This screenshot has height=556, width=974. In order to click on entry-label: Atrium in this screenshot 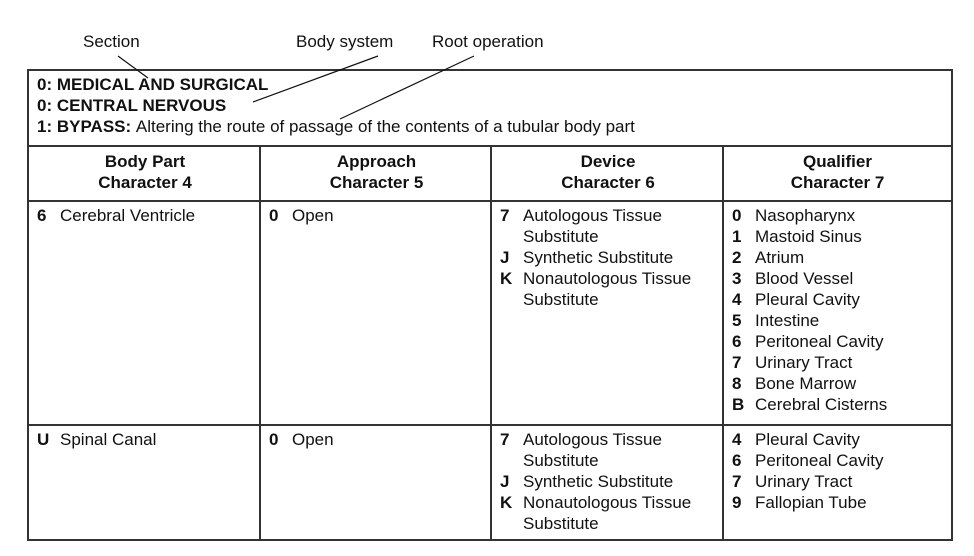, I will do `click(780, 257)`.